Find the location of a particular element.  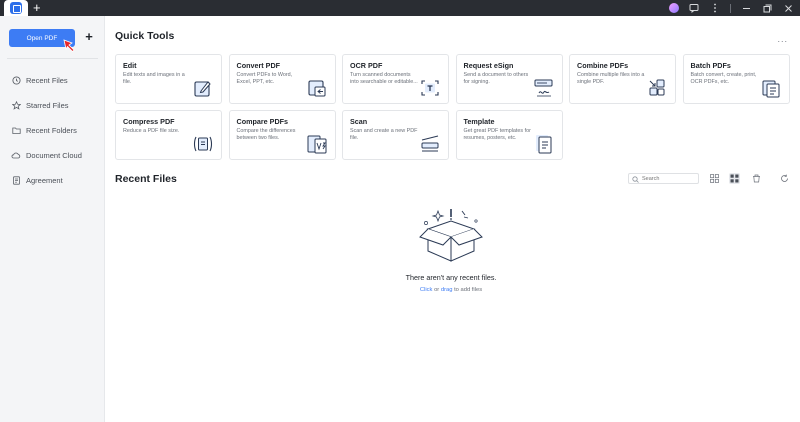

tool-card-scan: Scan Scan and create a new PDF file. is located at coordinates (395, 135).